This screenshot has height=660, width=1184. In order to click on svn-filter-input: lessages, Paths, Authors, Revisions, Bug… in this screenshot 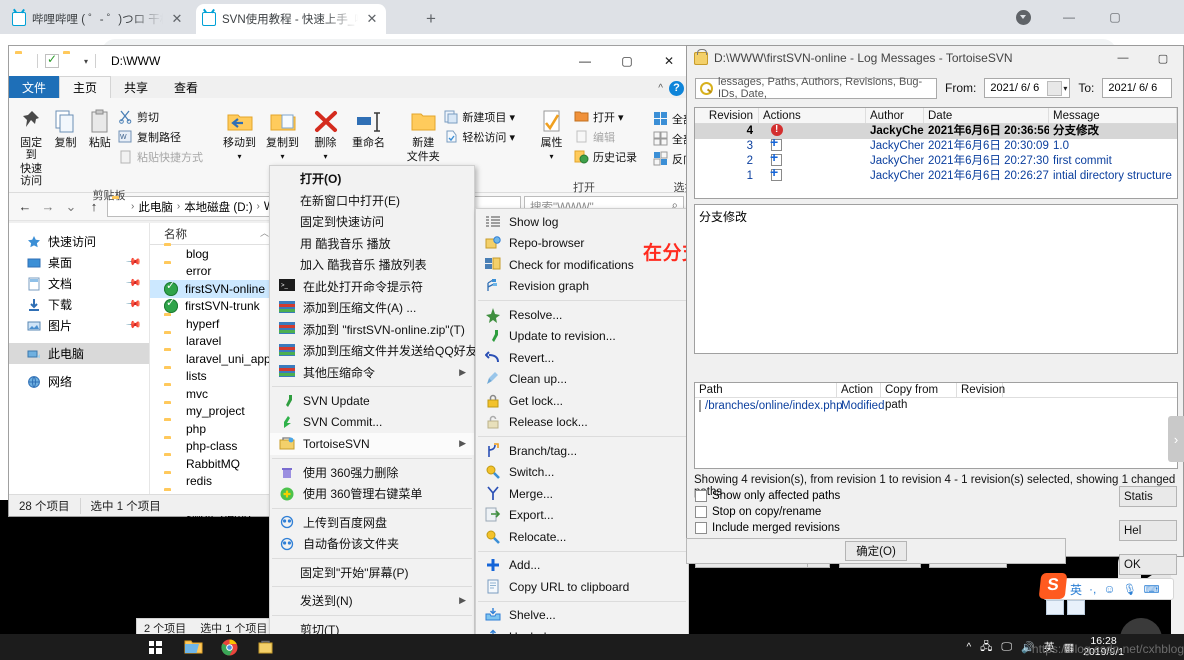, I will do `click(816, 88)`.